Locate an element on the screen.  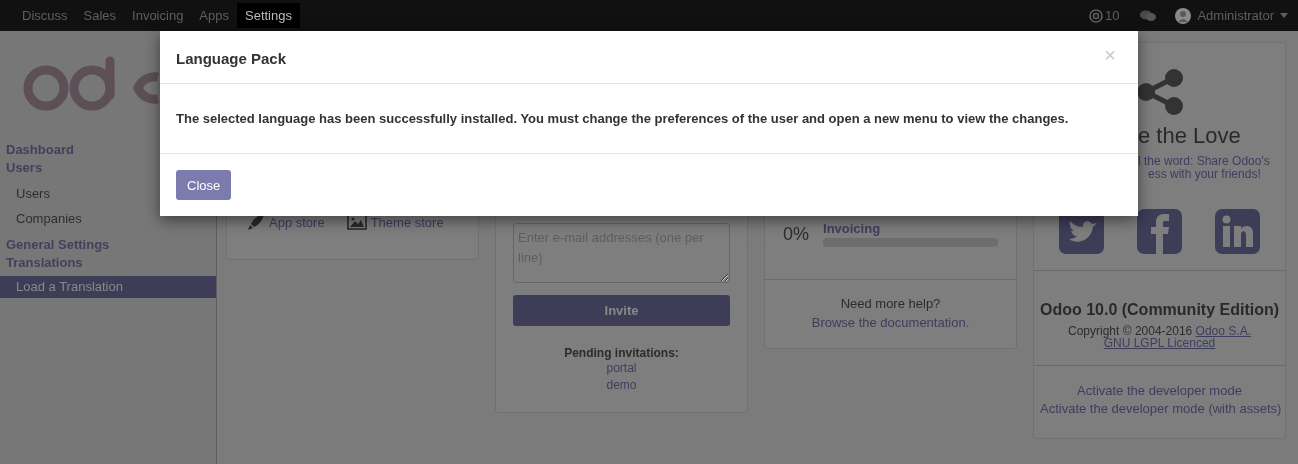
menu-item: Invoicing is located at coordinates (158, 15).